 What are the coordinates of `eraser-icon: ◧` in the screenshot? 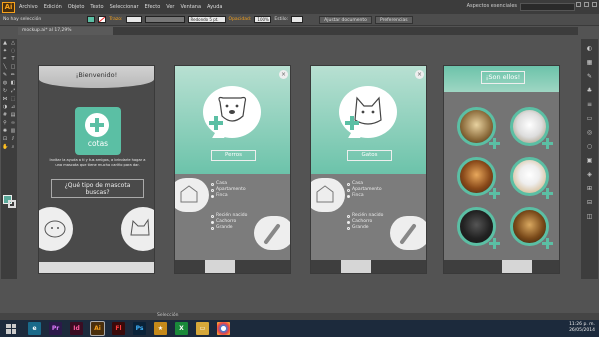 It's located at (13, 83).